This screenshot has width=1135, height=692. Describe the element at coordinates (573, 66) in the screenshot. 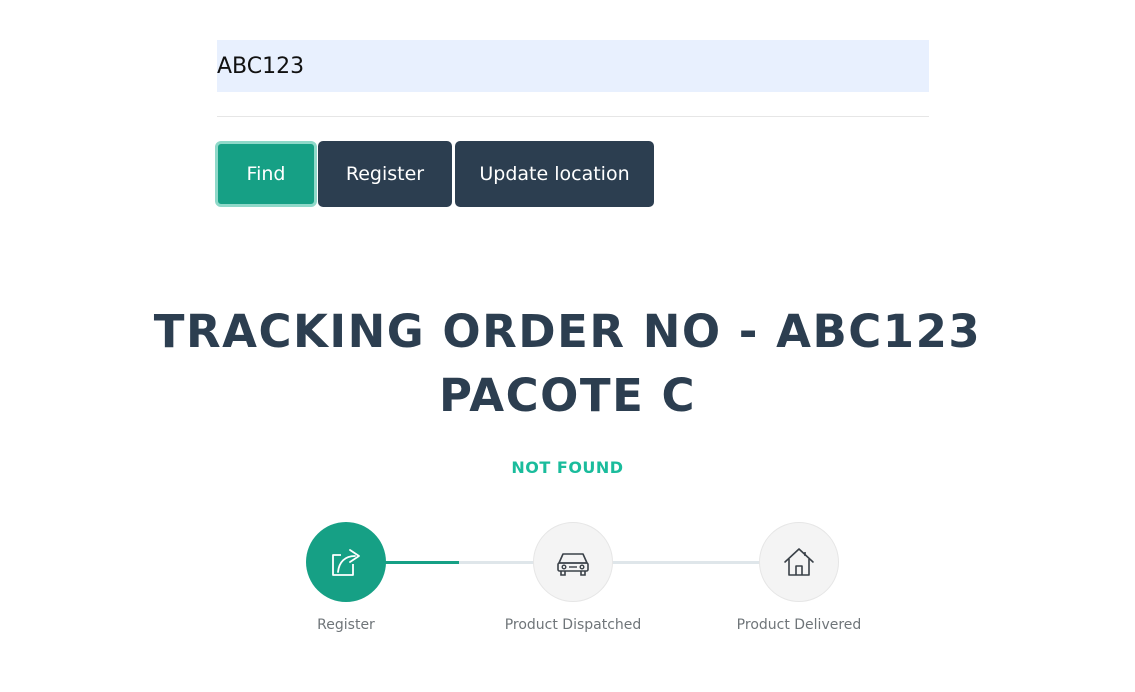

I see `tracking-number-input` at that location.